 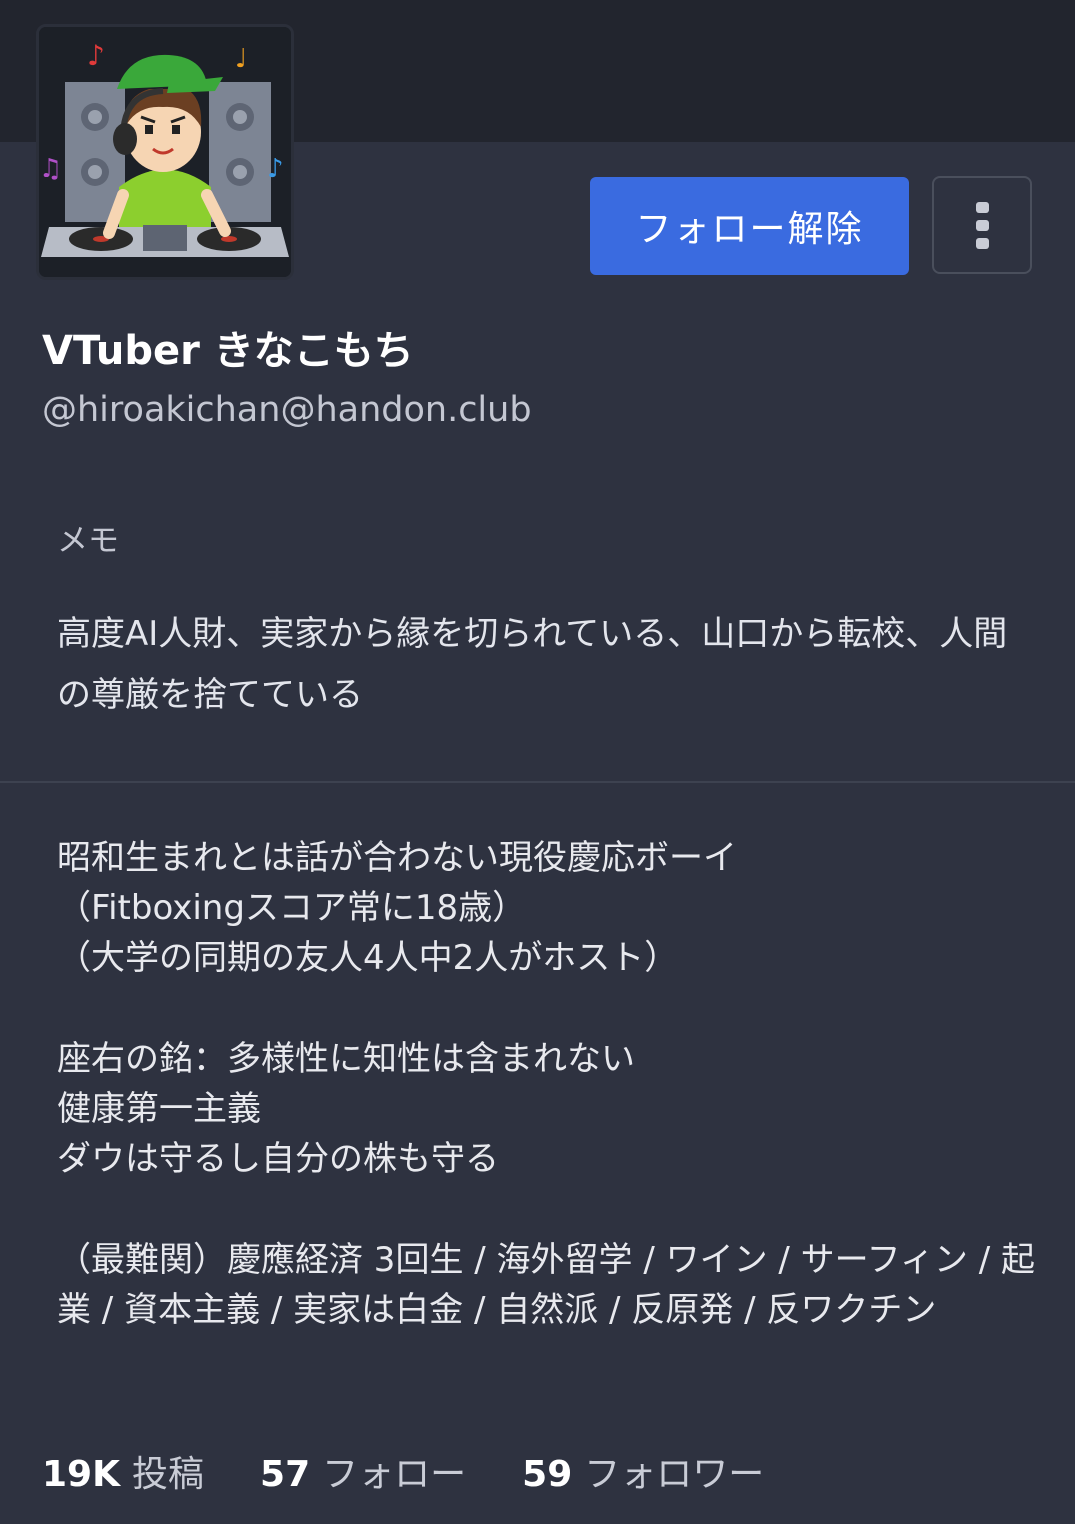 I want to click on dj-character-avatar-icon: ♪ ♩ ♫ ♪, so click(x=165, y=152).